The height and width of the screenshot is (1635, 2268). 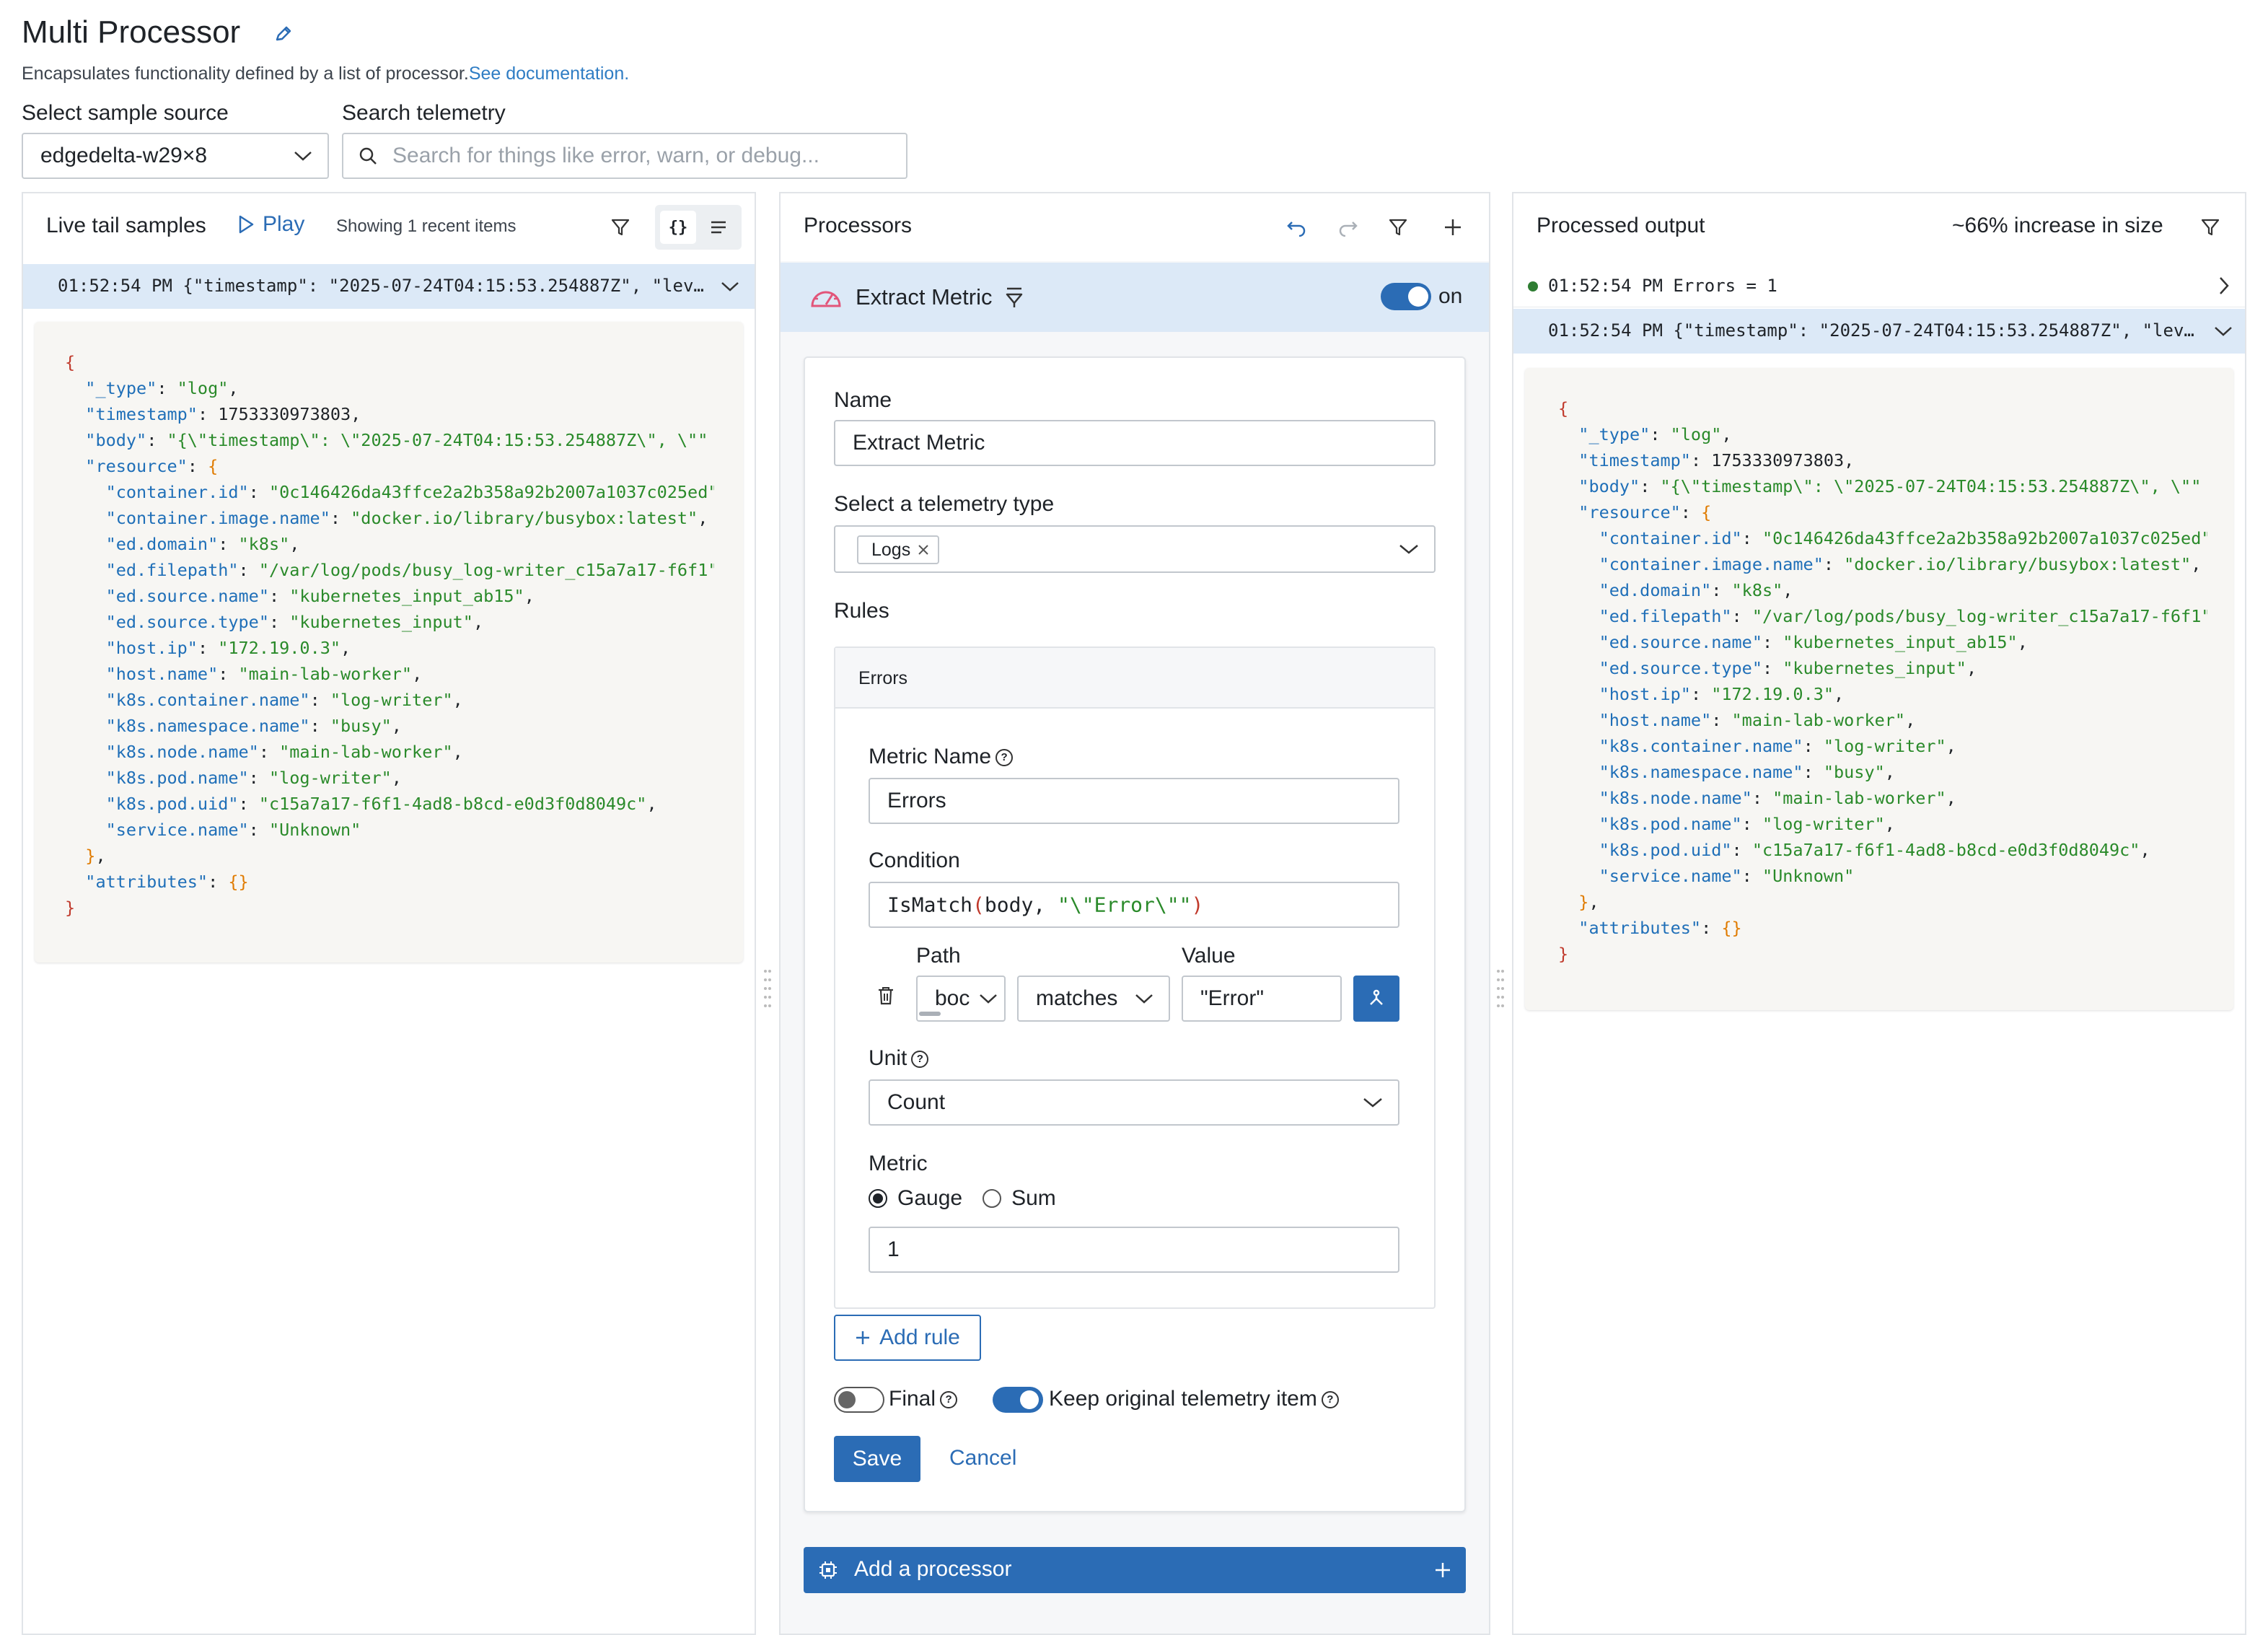 What do you see at coordinates (1882, 408) in the screenshot?
I see `json-line: {` at bounding box center [1882, 408].